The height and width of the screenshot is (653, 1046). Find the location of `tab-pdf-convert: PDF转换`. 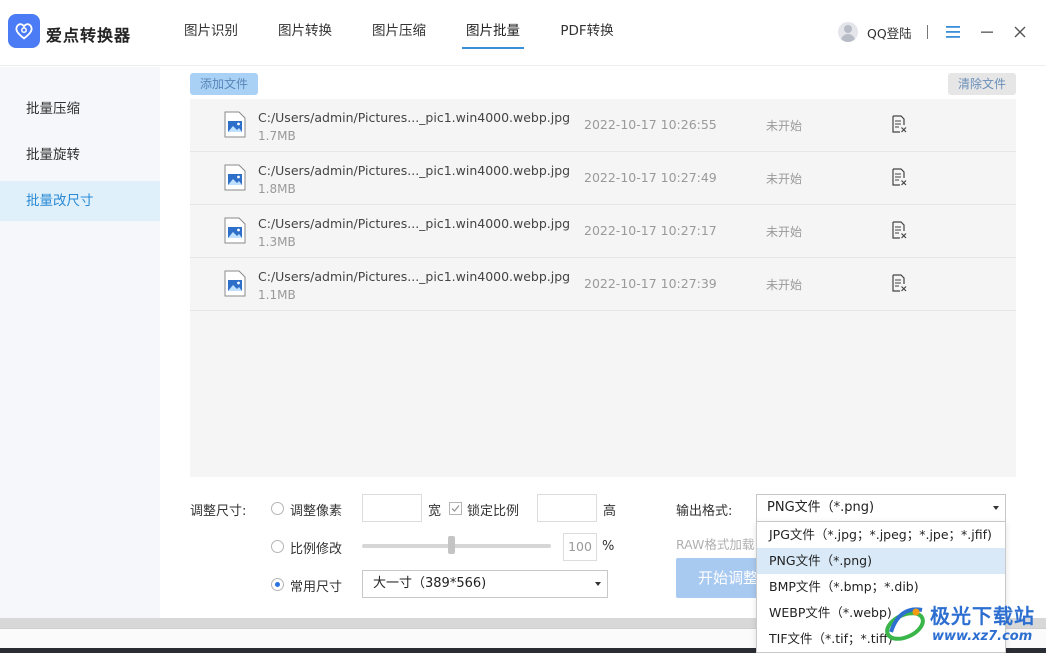

tab-pdf-convert: PDF转换 is located at coordinates (587, 33).